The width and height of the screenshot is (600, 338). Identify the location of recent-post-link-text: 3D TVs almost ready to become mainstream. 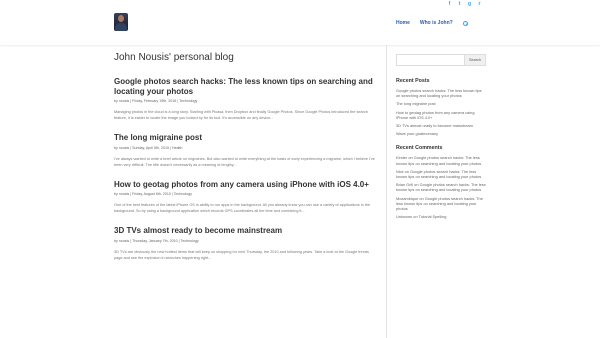
(434, 125).